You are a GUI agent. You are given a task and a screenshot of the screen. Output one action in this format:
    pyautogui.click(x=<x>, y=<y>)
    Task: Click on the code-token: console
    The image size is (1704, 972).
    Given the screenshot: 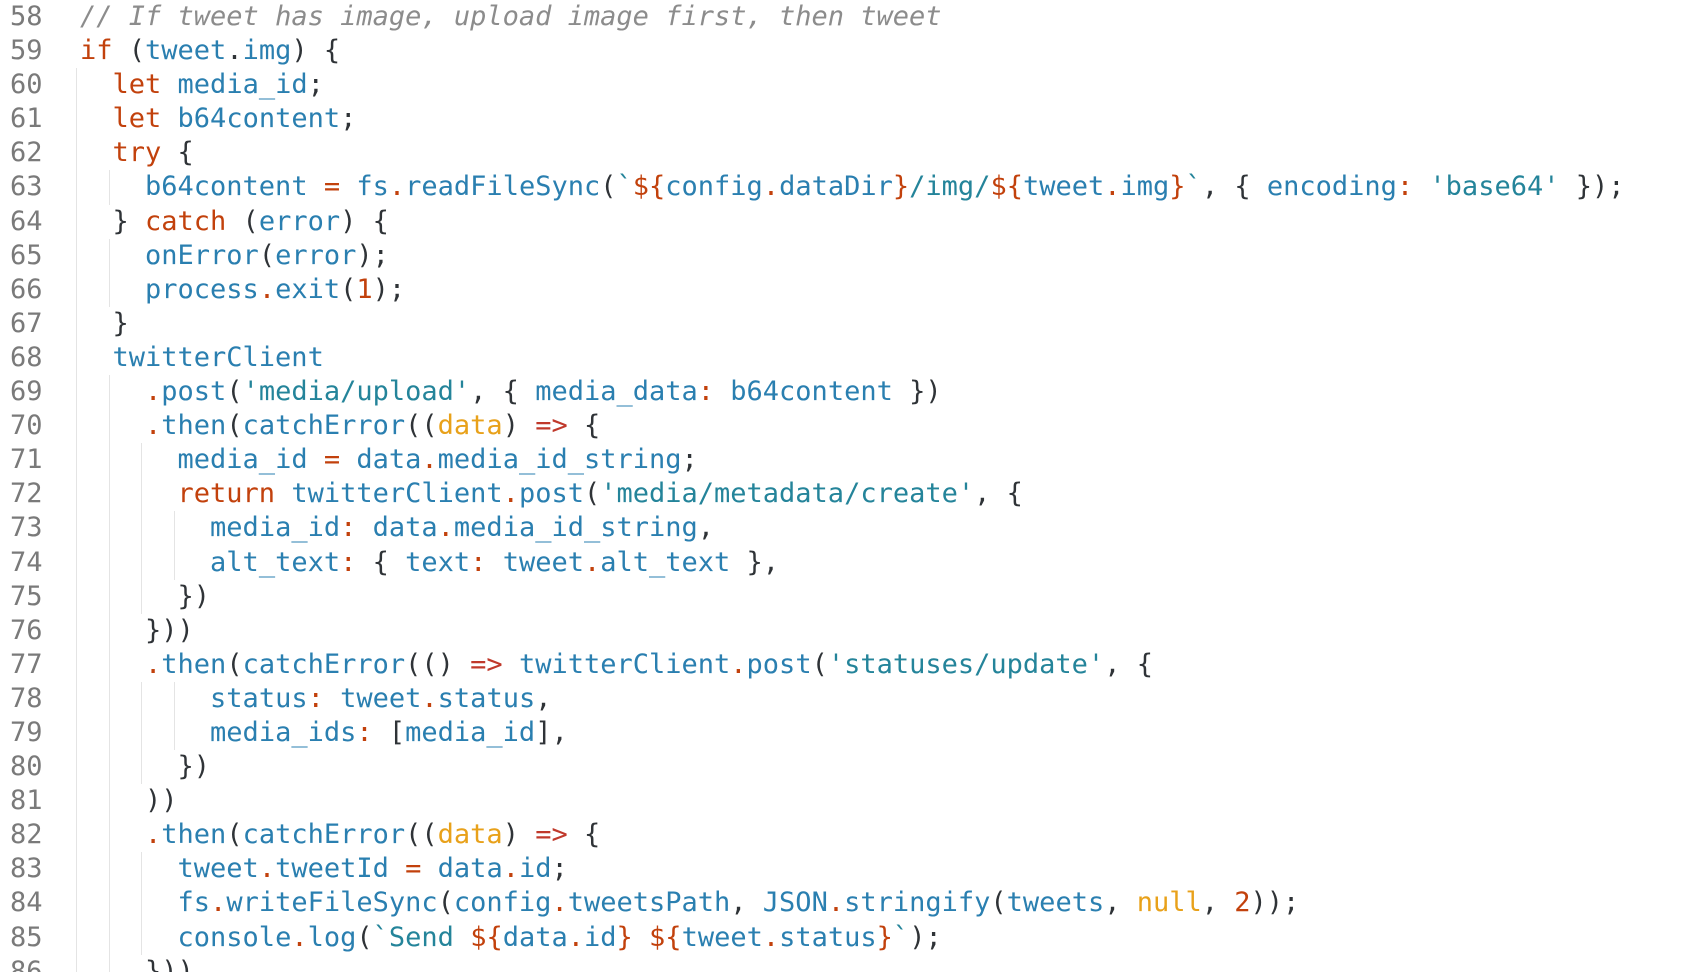 What is the action you would take?
    pyautogui.click(x=234, y=937)
    